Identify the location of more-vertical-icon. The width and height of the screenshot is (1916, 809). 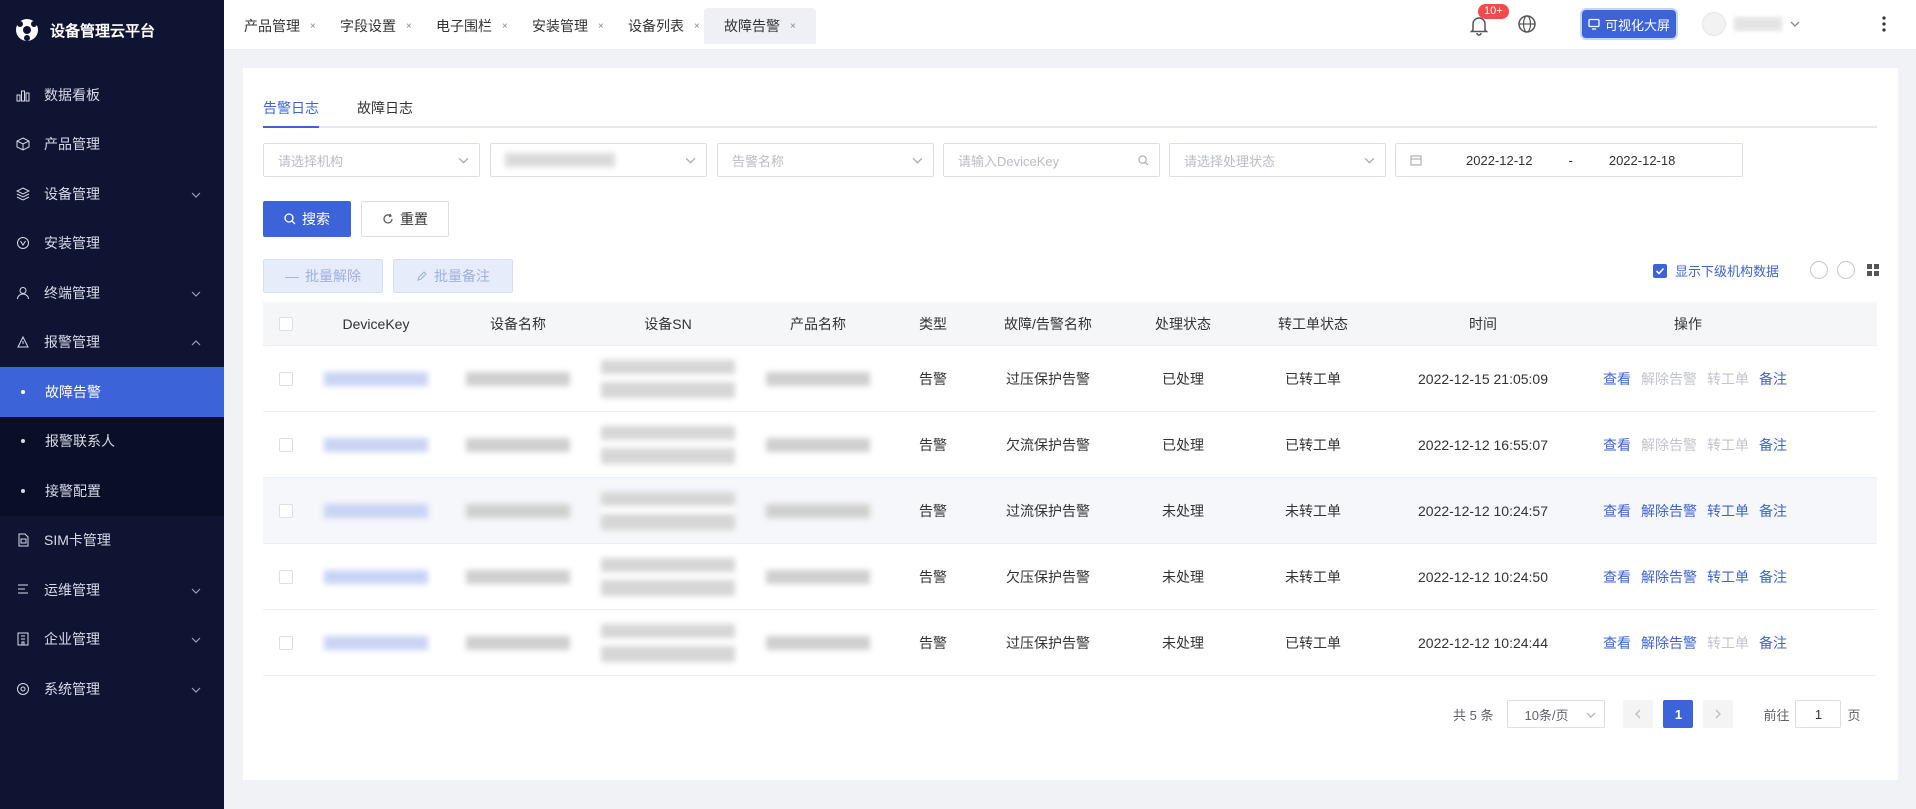
(1884, 24).